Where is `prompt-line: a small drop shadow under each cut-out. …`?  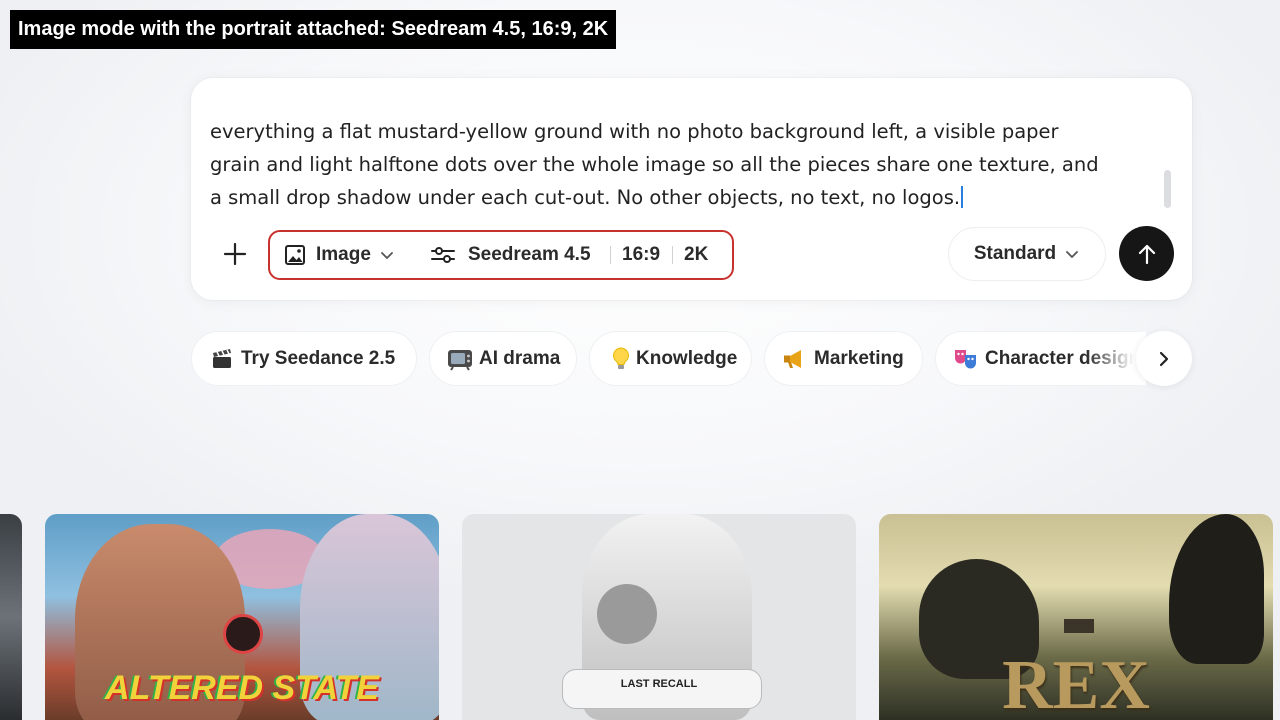 prompt-line: a small drop shadow under each cut-out. … is located at coordinates (685, 197).